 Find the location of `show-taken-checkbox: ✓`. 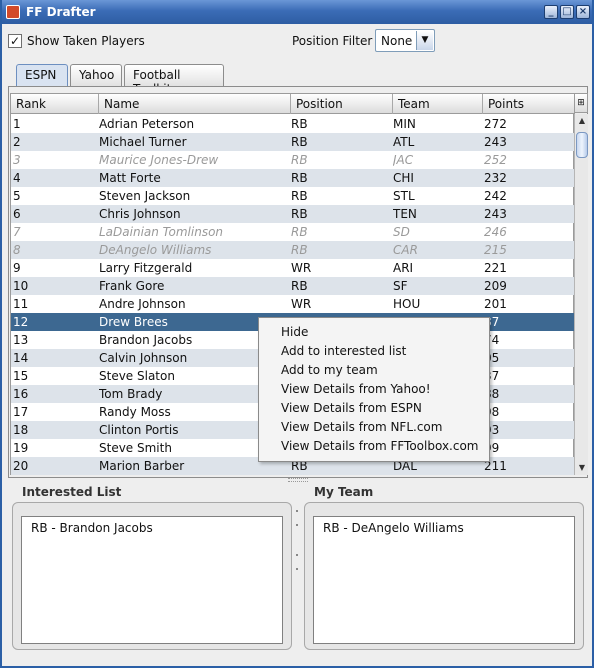

show-taken-checkbox: ✓ is located at coordinates (15, 41).